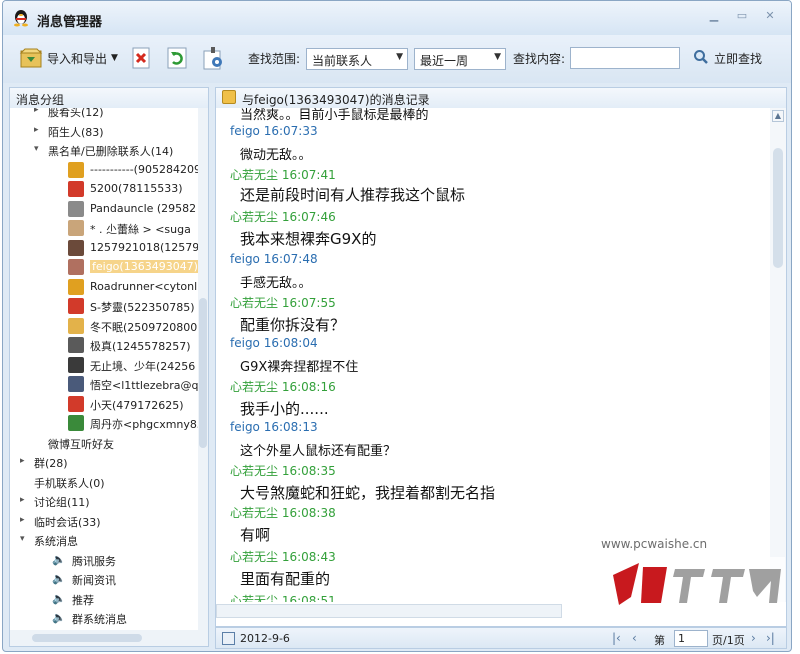  Describe the element at coordinates (778, 355) in the screenshot. I see `right-vertical-scrollbar: ▲` at that location.